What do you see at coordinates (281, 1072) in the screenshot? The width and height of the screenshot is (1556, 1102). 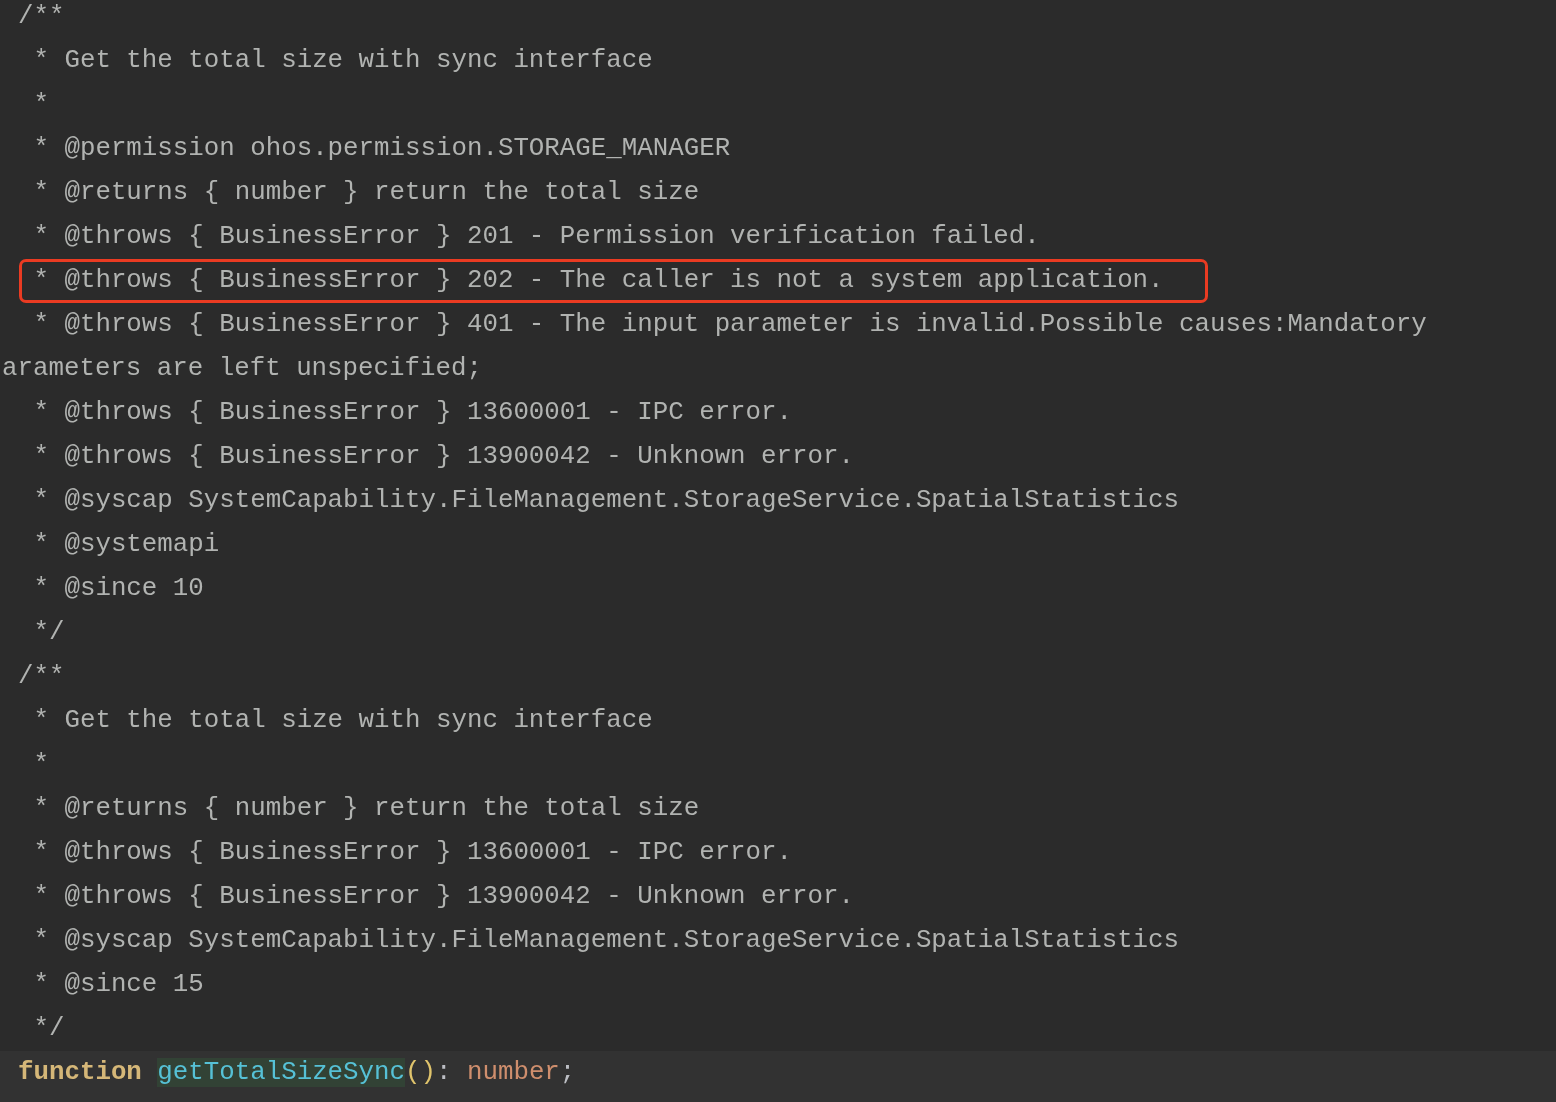 I see `function-name: getTotalSizeSync` at bounding box center [281, 1072].